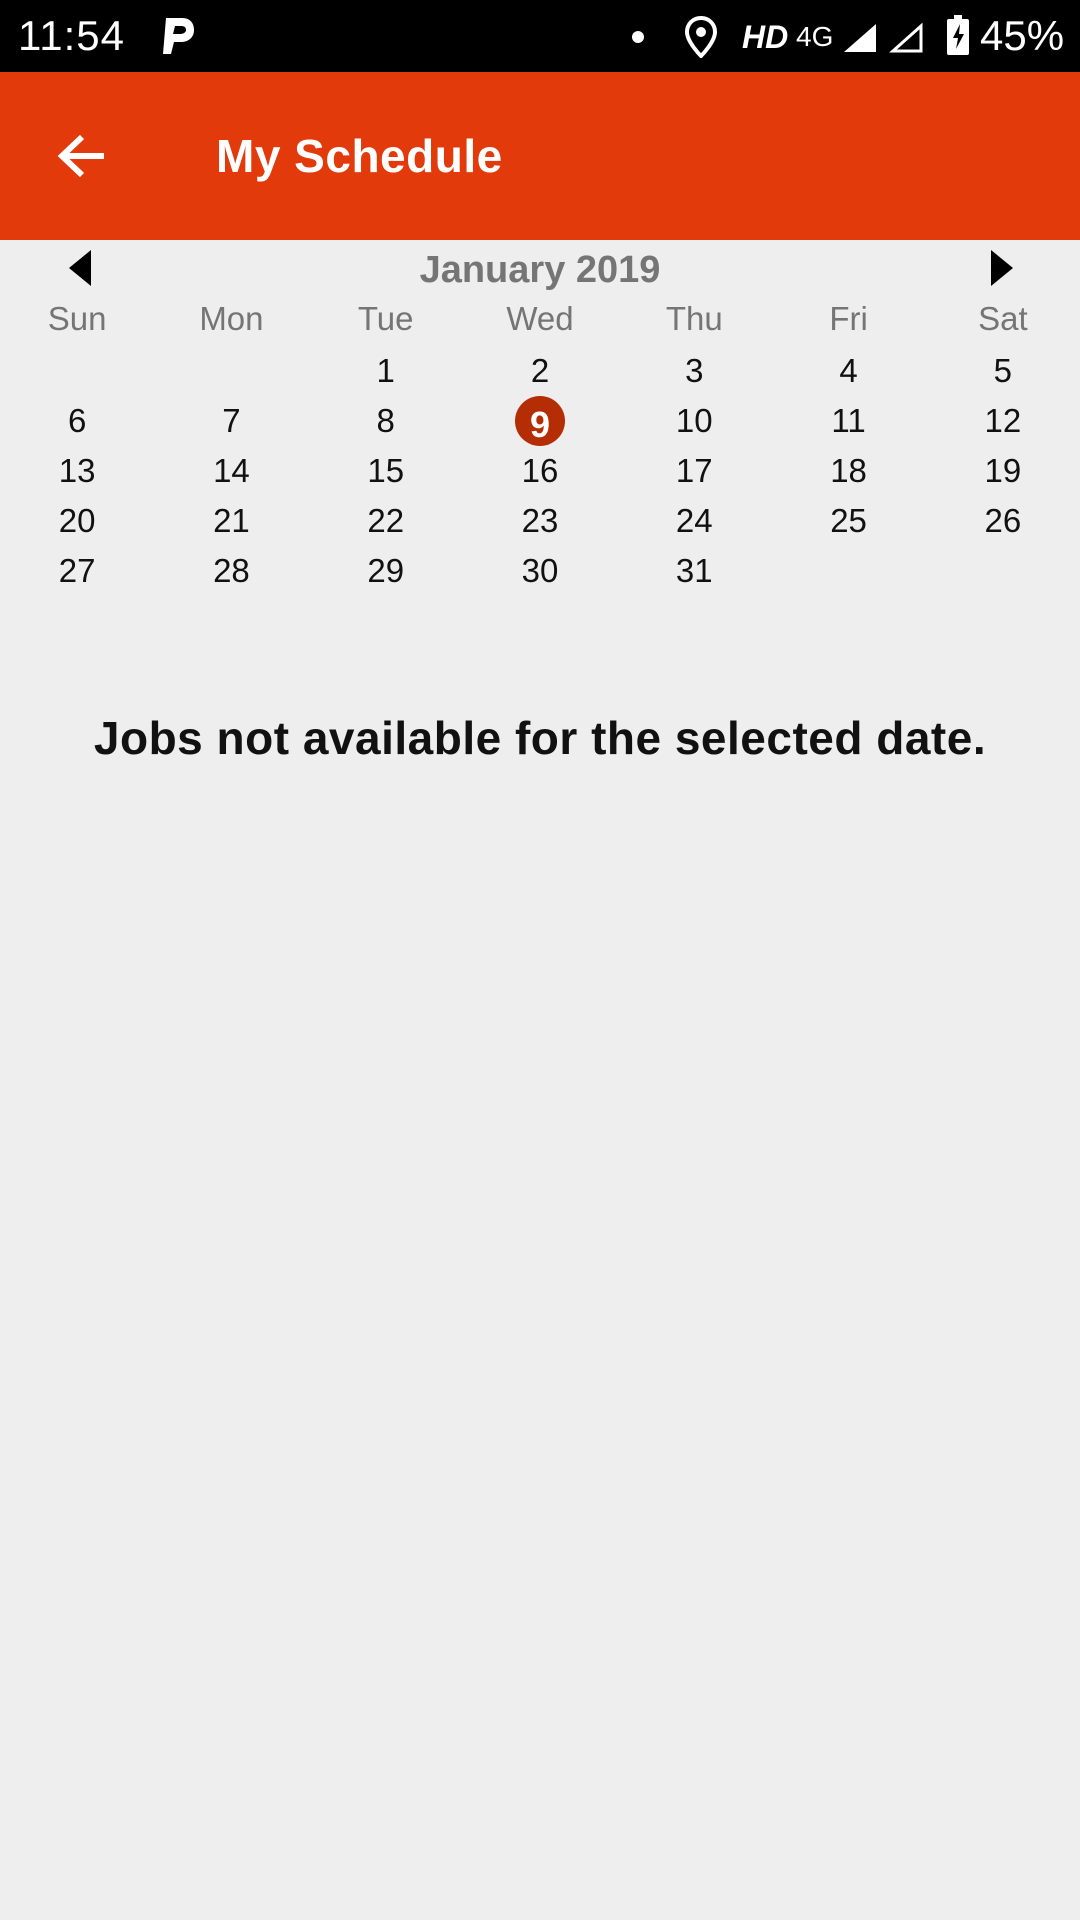  Describe the element at coordinates (906, 37) in the screenshot. I see `signal-empty-icon` at that location.